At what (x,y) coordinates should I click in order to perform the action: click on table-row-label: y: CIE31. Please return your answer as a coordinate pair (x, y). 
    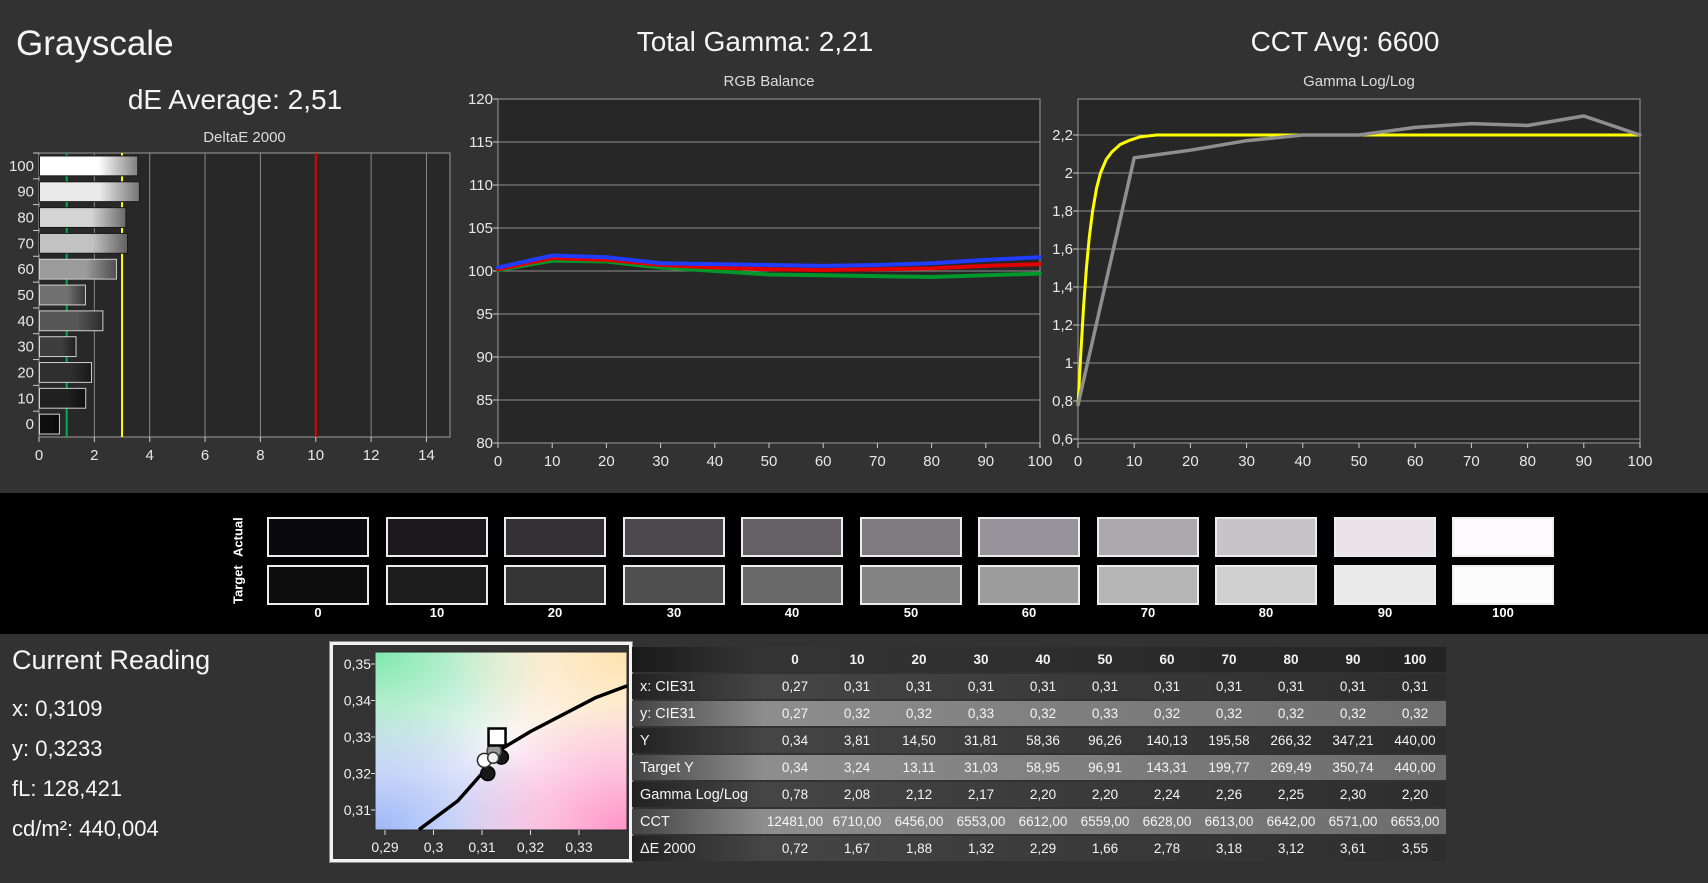
    Looking at the image, I should click on (698, 713).